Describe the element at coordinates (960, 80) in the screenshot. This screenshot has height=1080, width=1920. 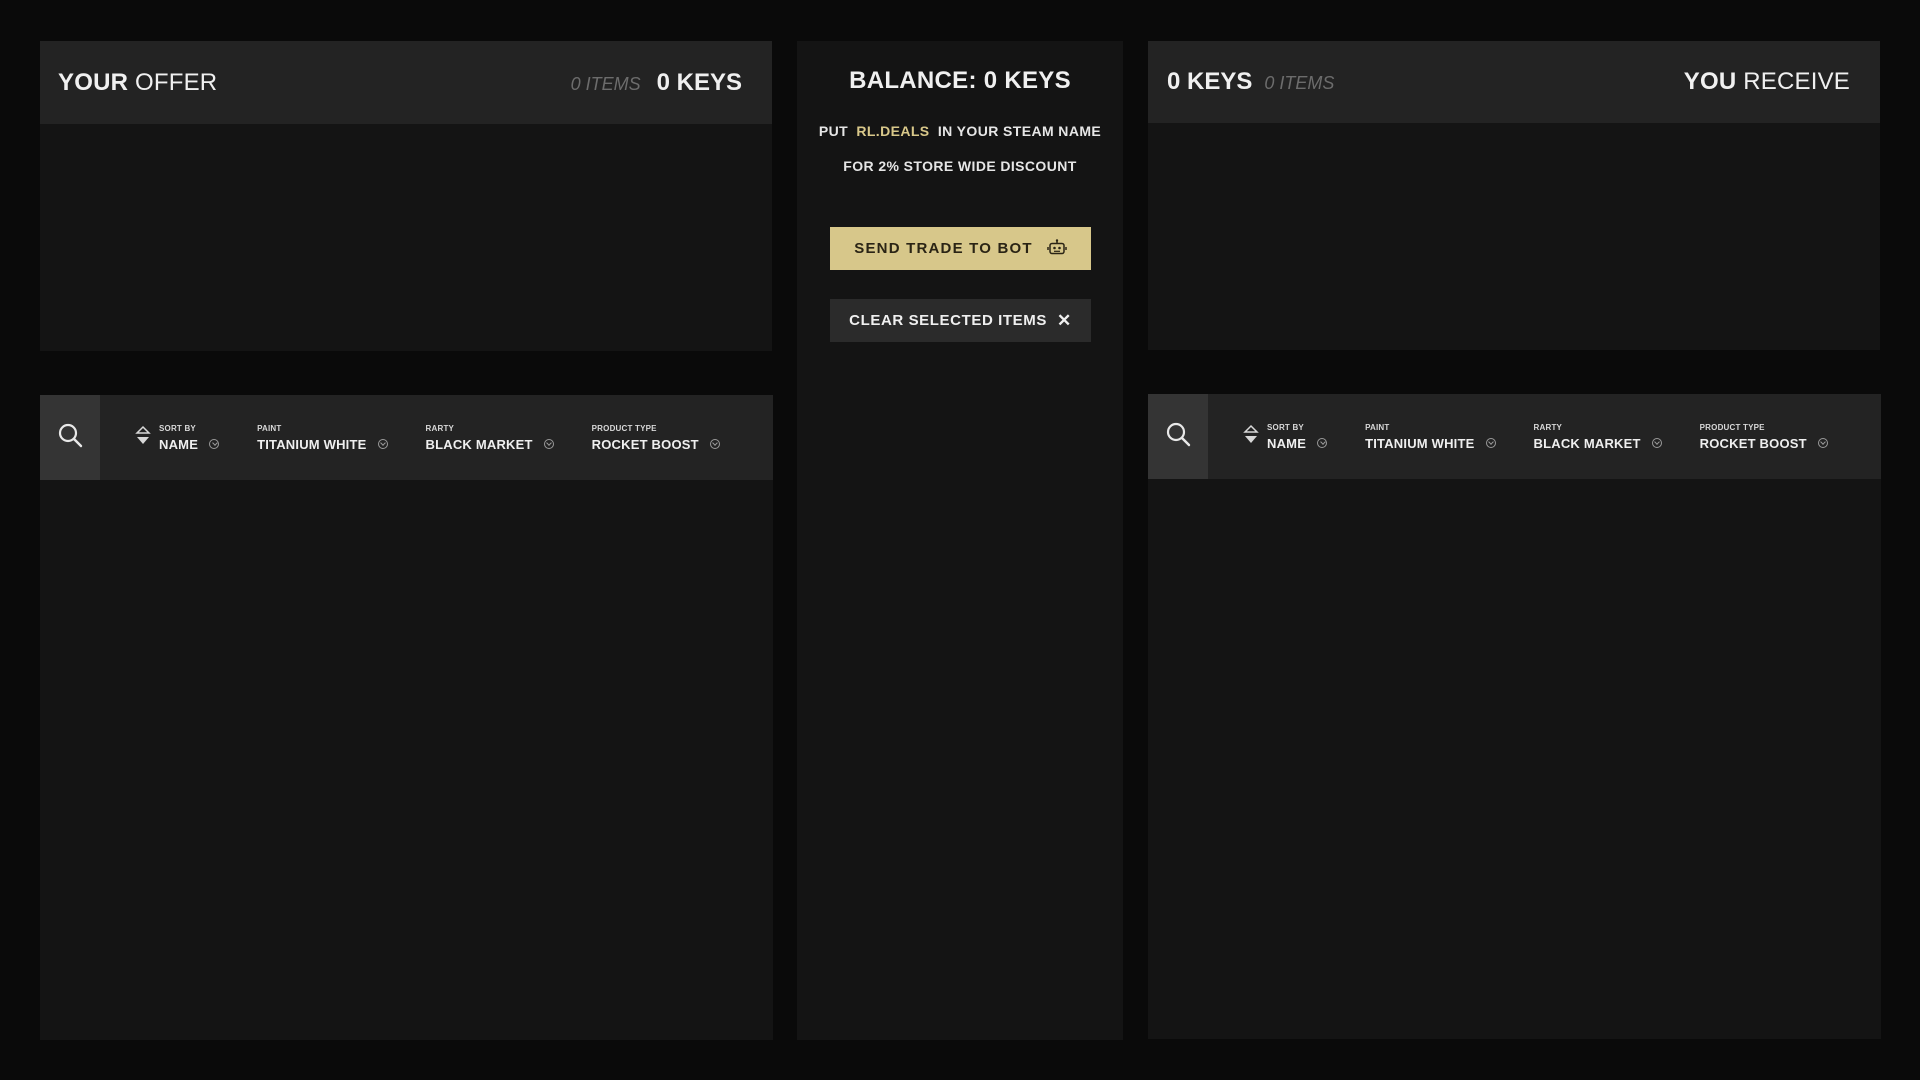
I see `balance-display: BALANCE: 0 KEYS` at that location.